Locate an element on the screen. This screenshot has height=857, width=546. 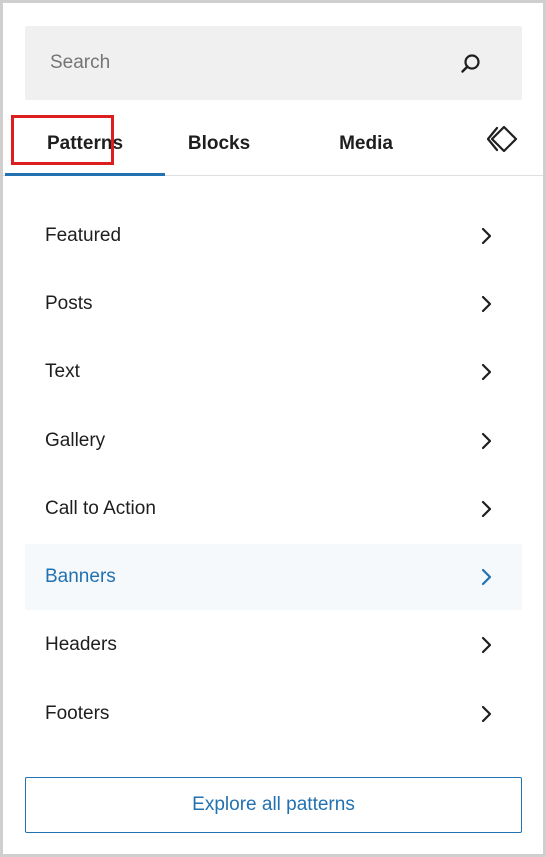
tab-media-label: Media is located at coordinates (366, 143).